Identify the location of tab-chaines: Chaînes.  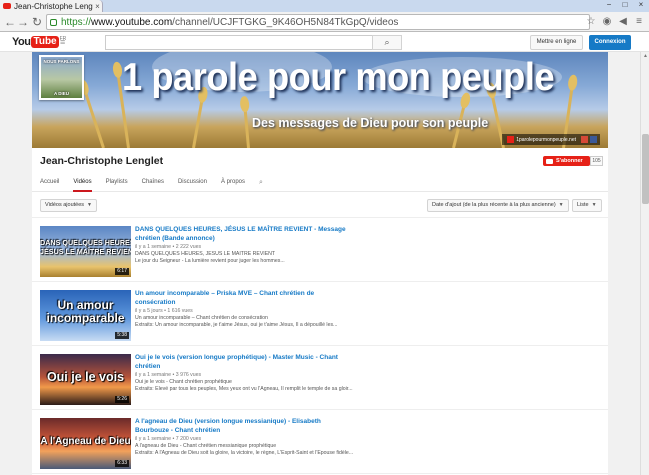
(153, 184).